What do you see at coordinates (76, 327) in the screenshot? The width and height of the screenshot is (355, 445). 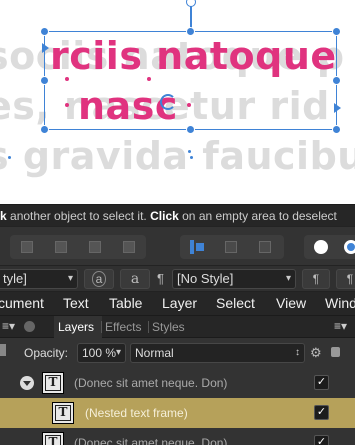 I see `tab-layers: Layers` at bounding box center [76, 327].